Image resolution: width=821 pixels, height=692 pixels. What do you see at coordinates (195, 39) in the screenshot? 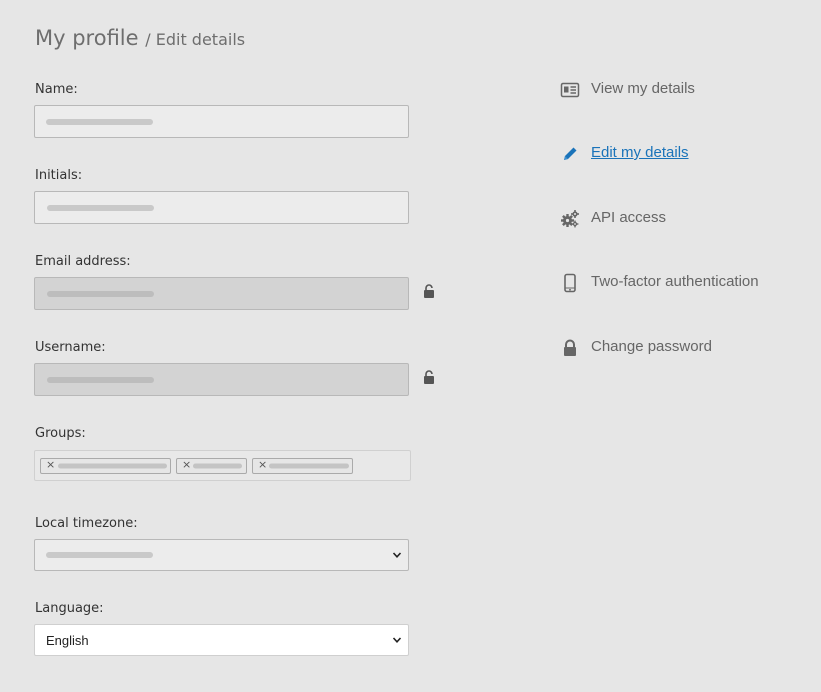
I see `page-subtitle: / Edit details` at bounding box center [195, 39].